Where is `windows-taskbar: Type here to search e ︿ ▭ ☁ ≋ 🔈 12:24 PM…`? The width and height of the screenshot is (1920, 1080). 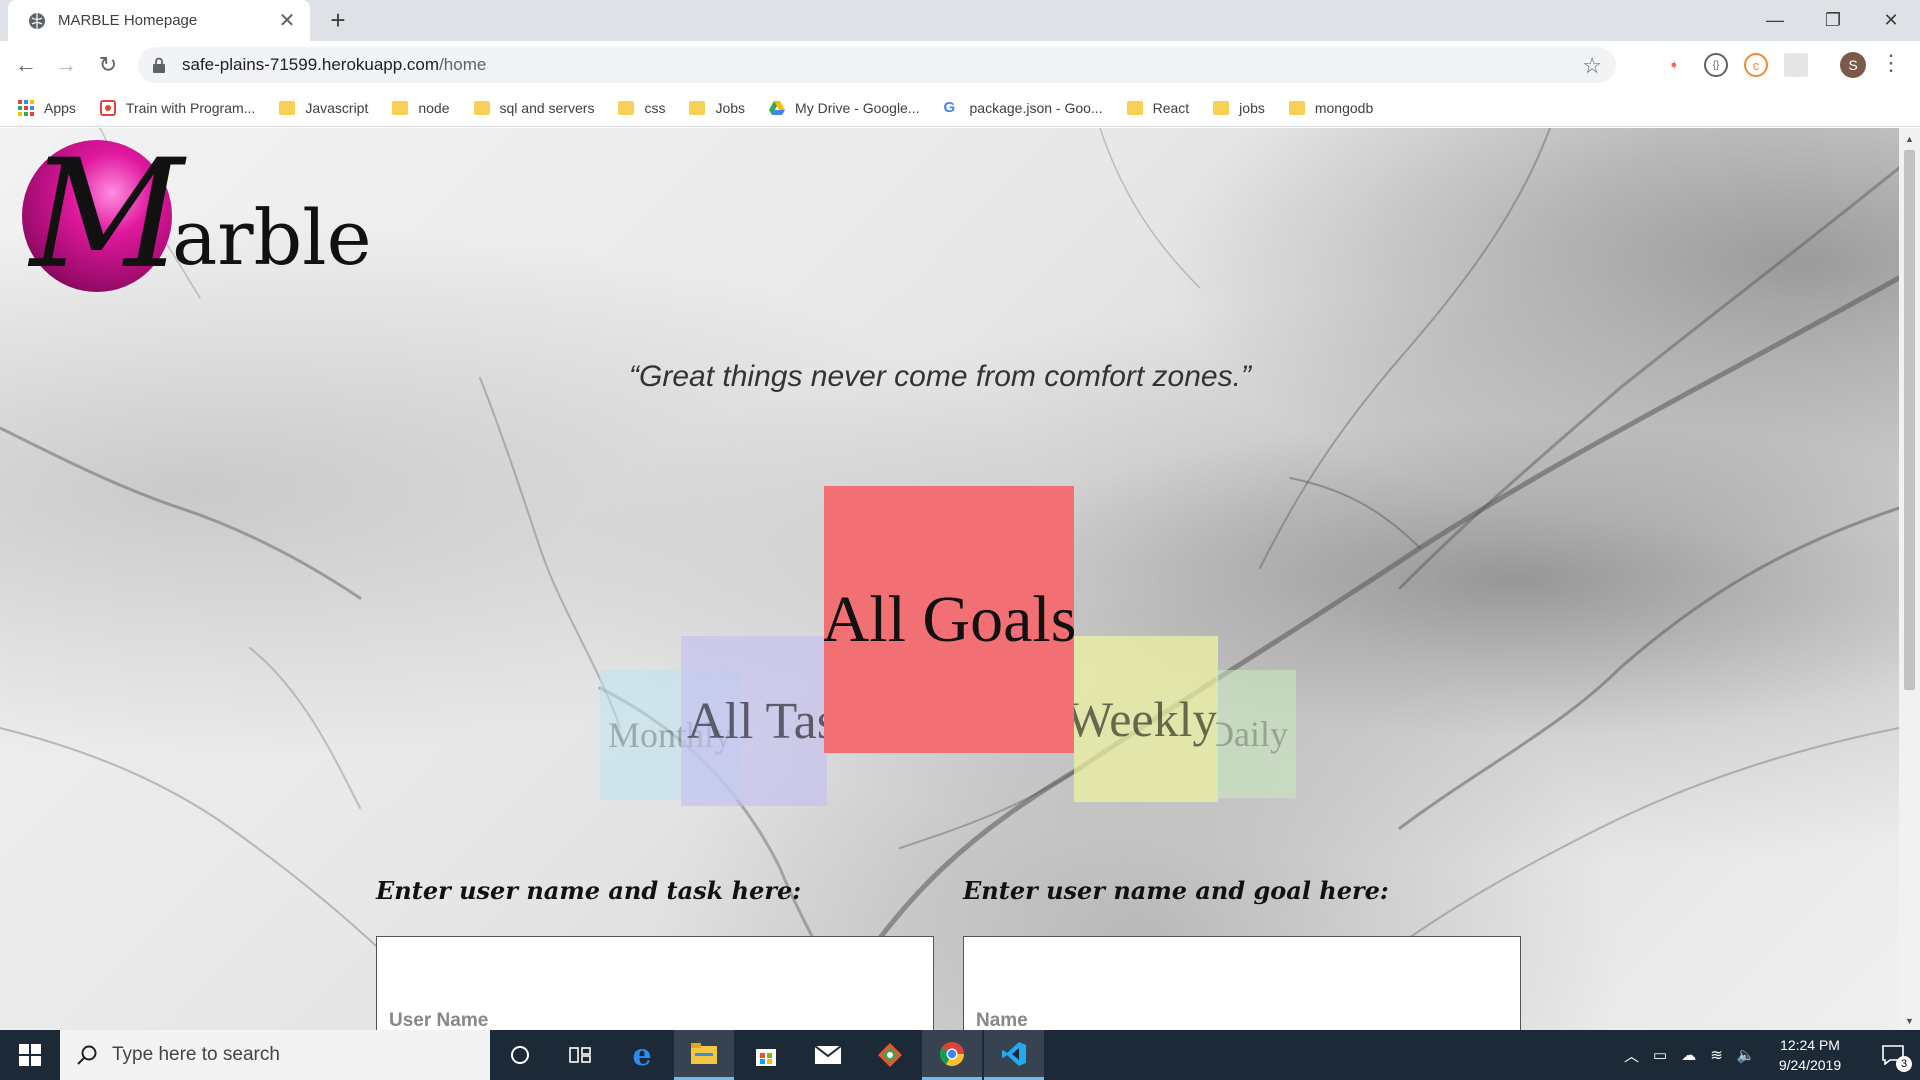 windows-taskbar: Type here to search e ︿ ▭ ☁ ≋ 🔈 12:24 PM… is located at coordinates (960, 1055).